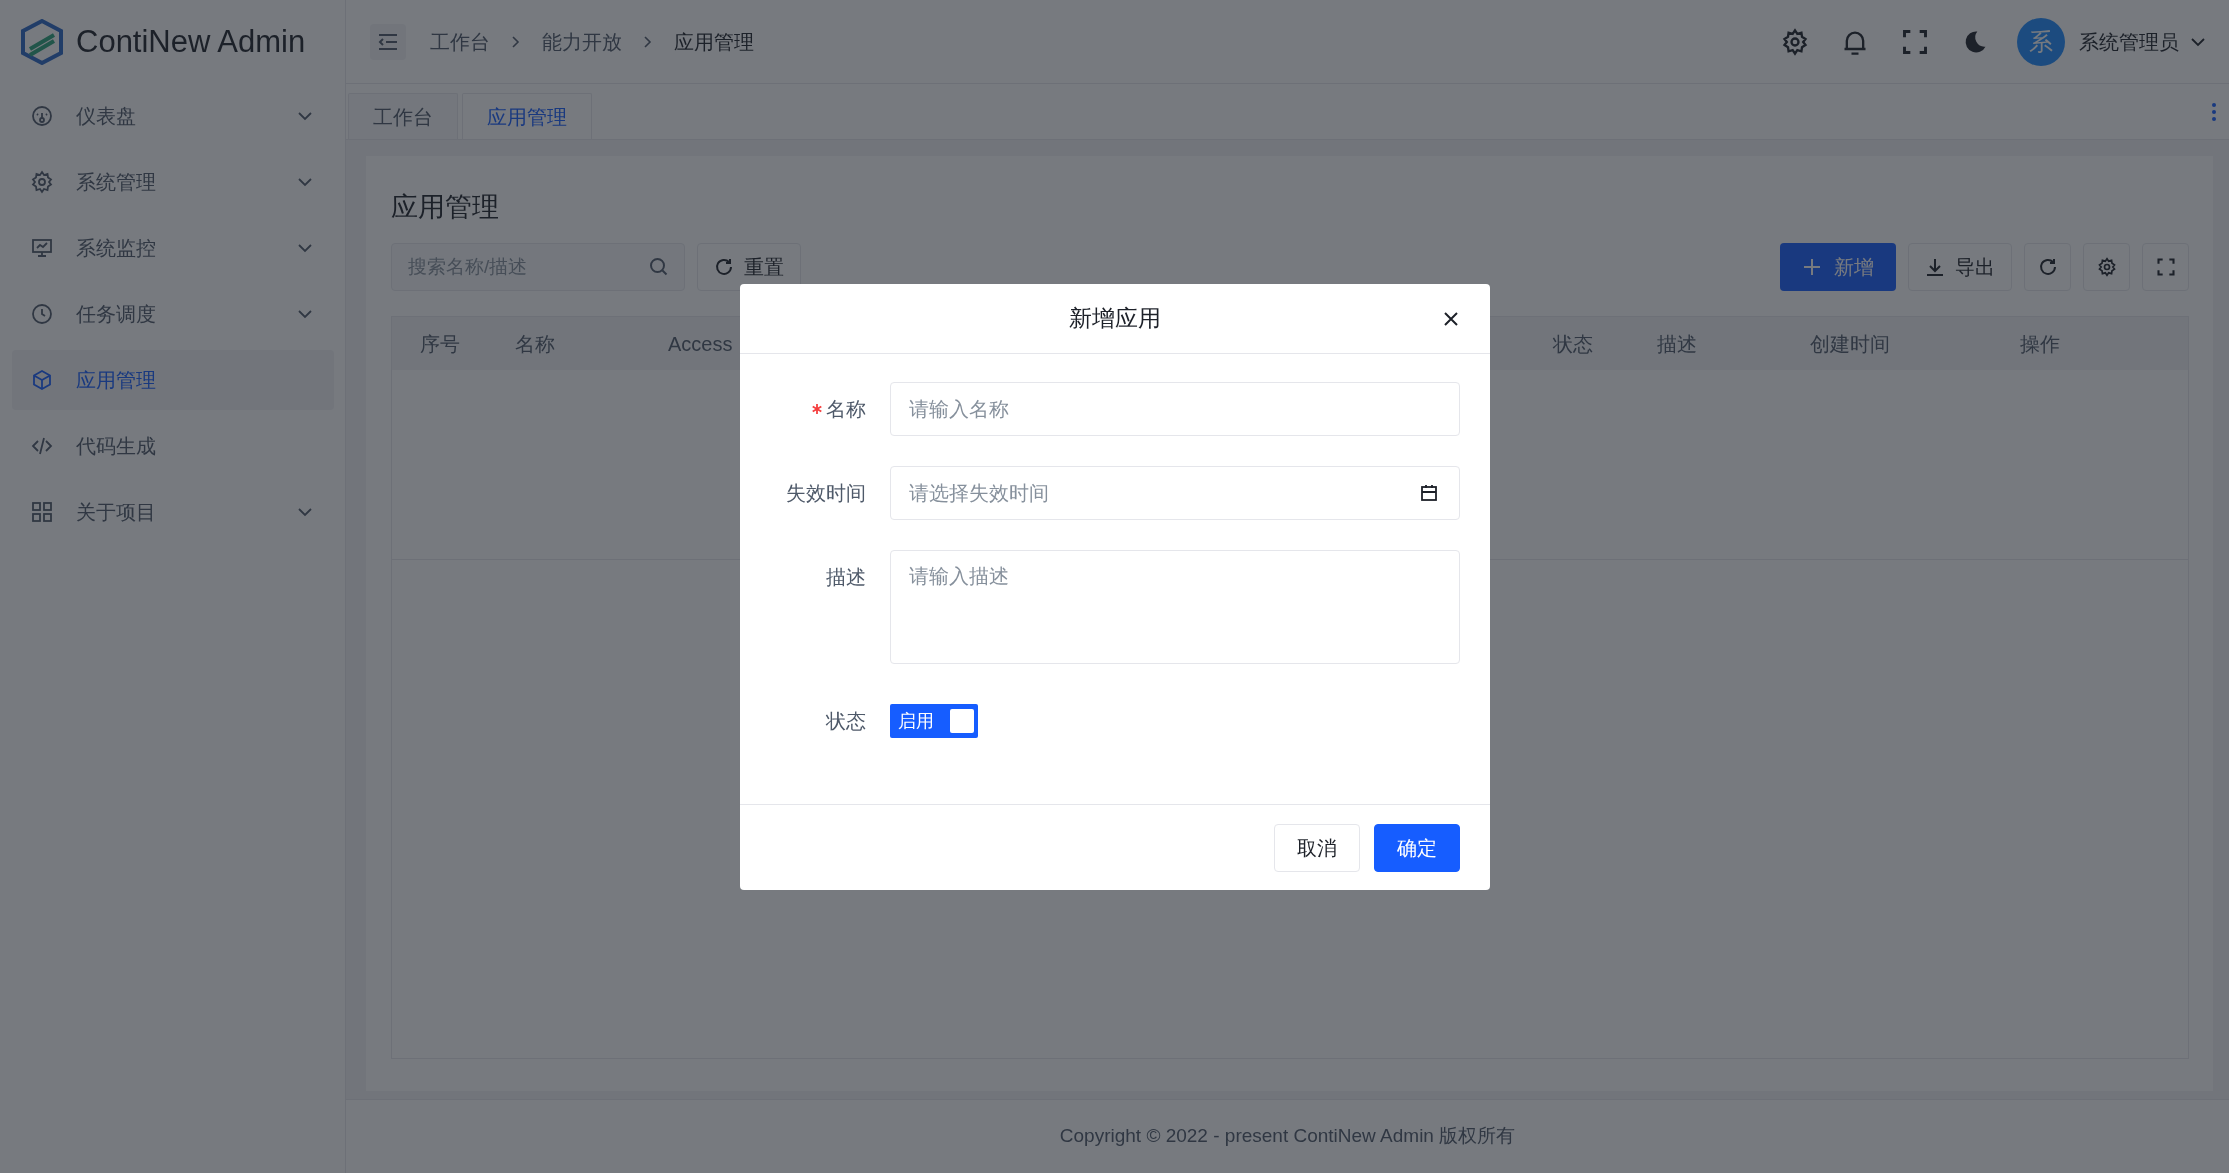  I want to click on refresh-button, so click(2047, 267).